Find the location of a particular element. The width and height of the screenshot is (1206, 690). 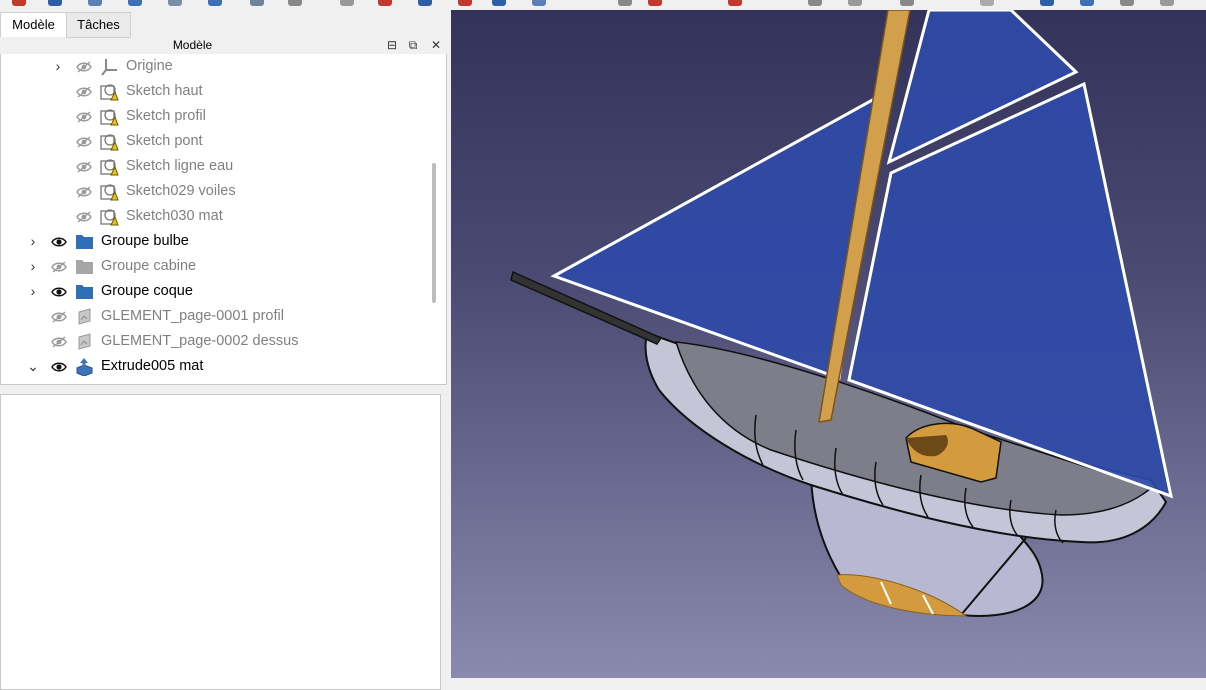

scrollbar-thumb is located at coordinates (434, 233).